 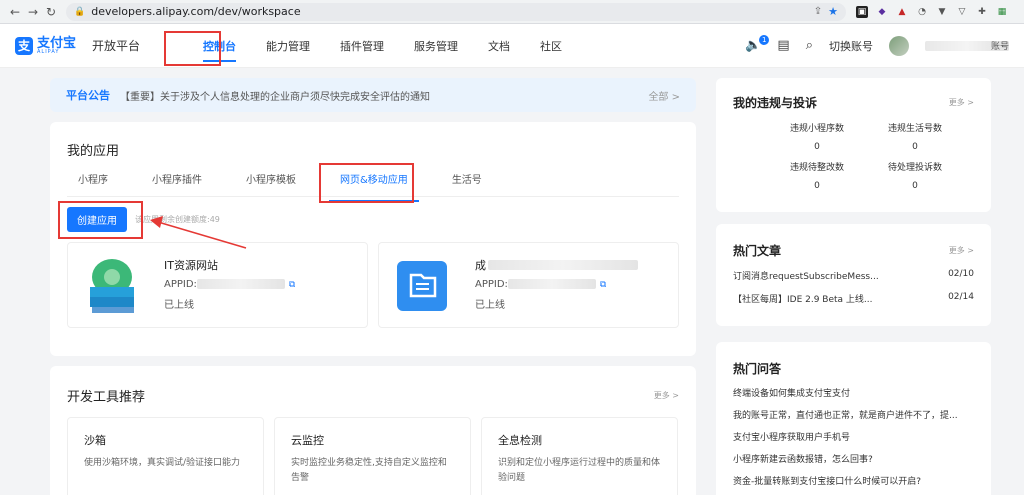 What do you see at coordinates (664, 95) in the screenshot?
I see `announcement-all-link: 全部 >` at bounding box center [664, 95].